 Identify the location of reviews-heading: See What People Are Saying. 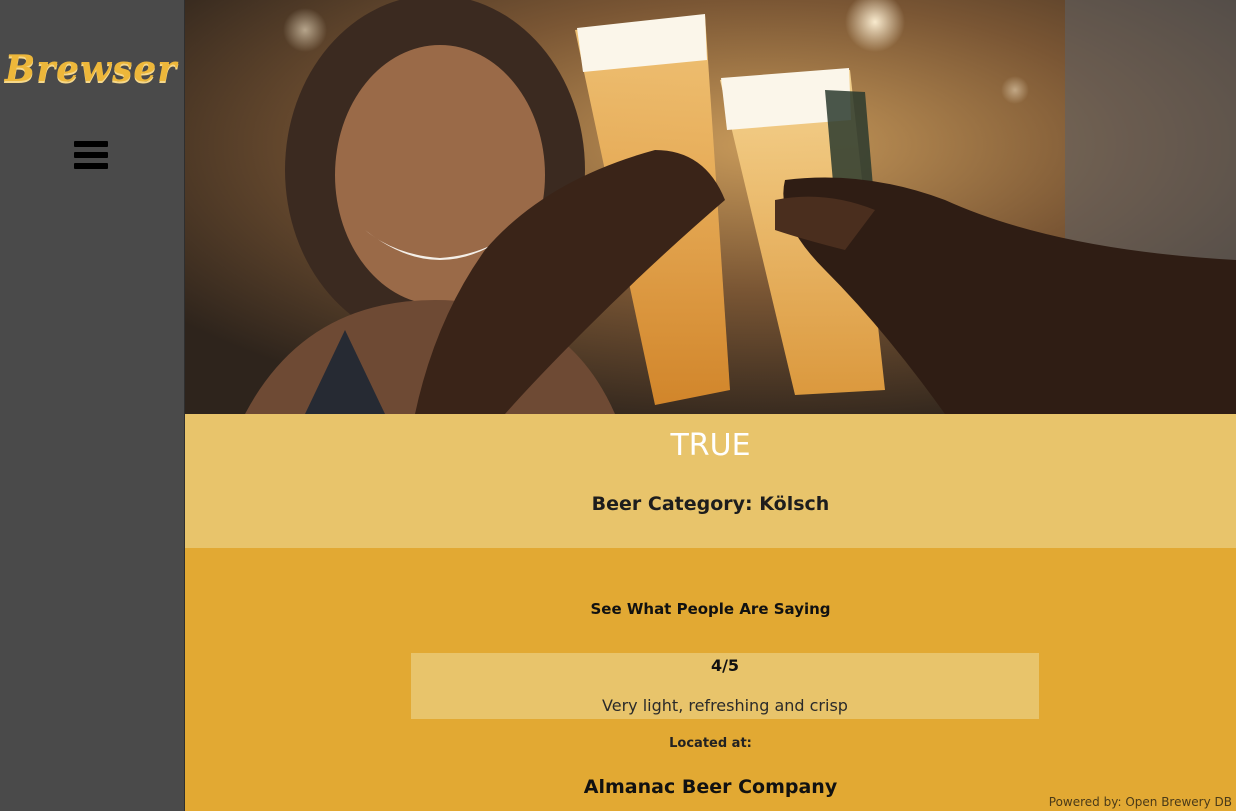
(710, 609).